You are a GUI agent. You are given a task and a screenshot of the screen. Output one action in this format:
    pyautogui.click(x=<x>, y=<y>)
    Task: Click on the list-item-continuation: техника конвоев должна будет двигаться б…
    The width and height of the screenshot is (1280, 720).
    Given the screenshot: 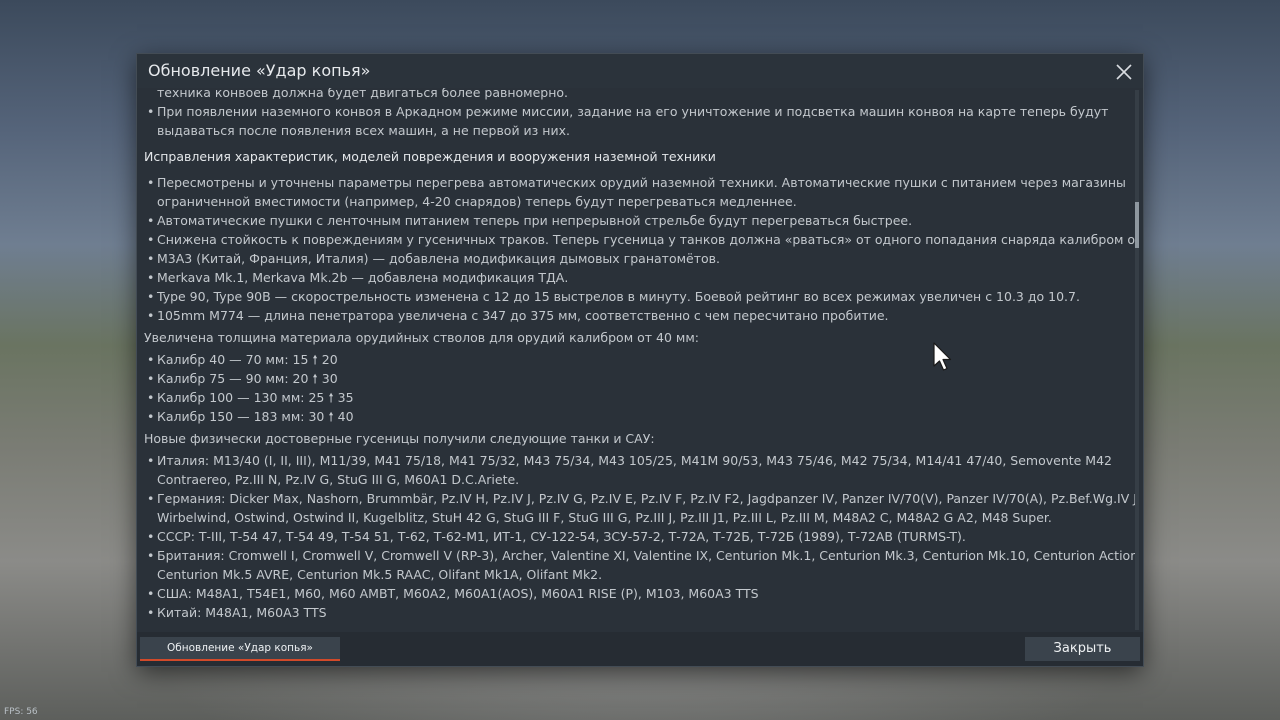 What is the action you would take?
    pyautogui.click(x=639, y=95)
    